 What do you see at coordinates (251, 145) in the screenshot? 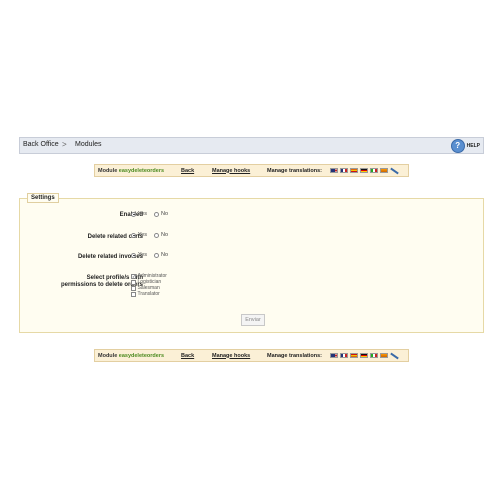
I see `breadcrumb: Back Office > Modules ? HELP` at bounding box center [251, 145].